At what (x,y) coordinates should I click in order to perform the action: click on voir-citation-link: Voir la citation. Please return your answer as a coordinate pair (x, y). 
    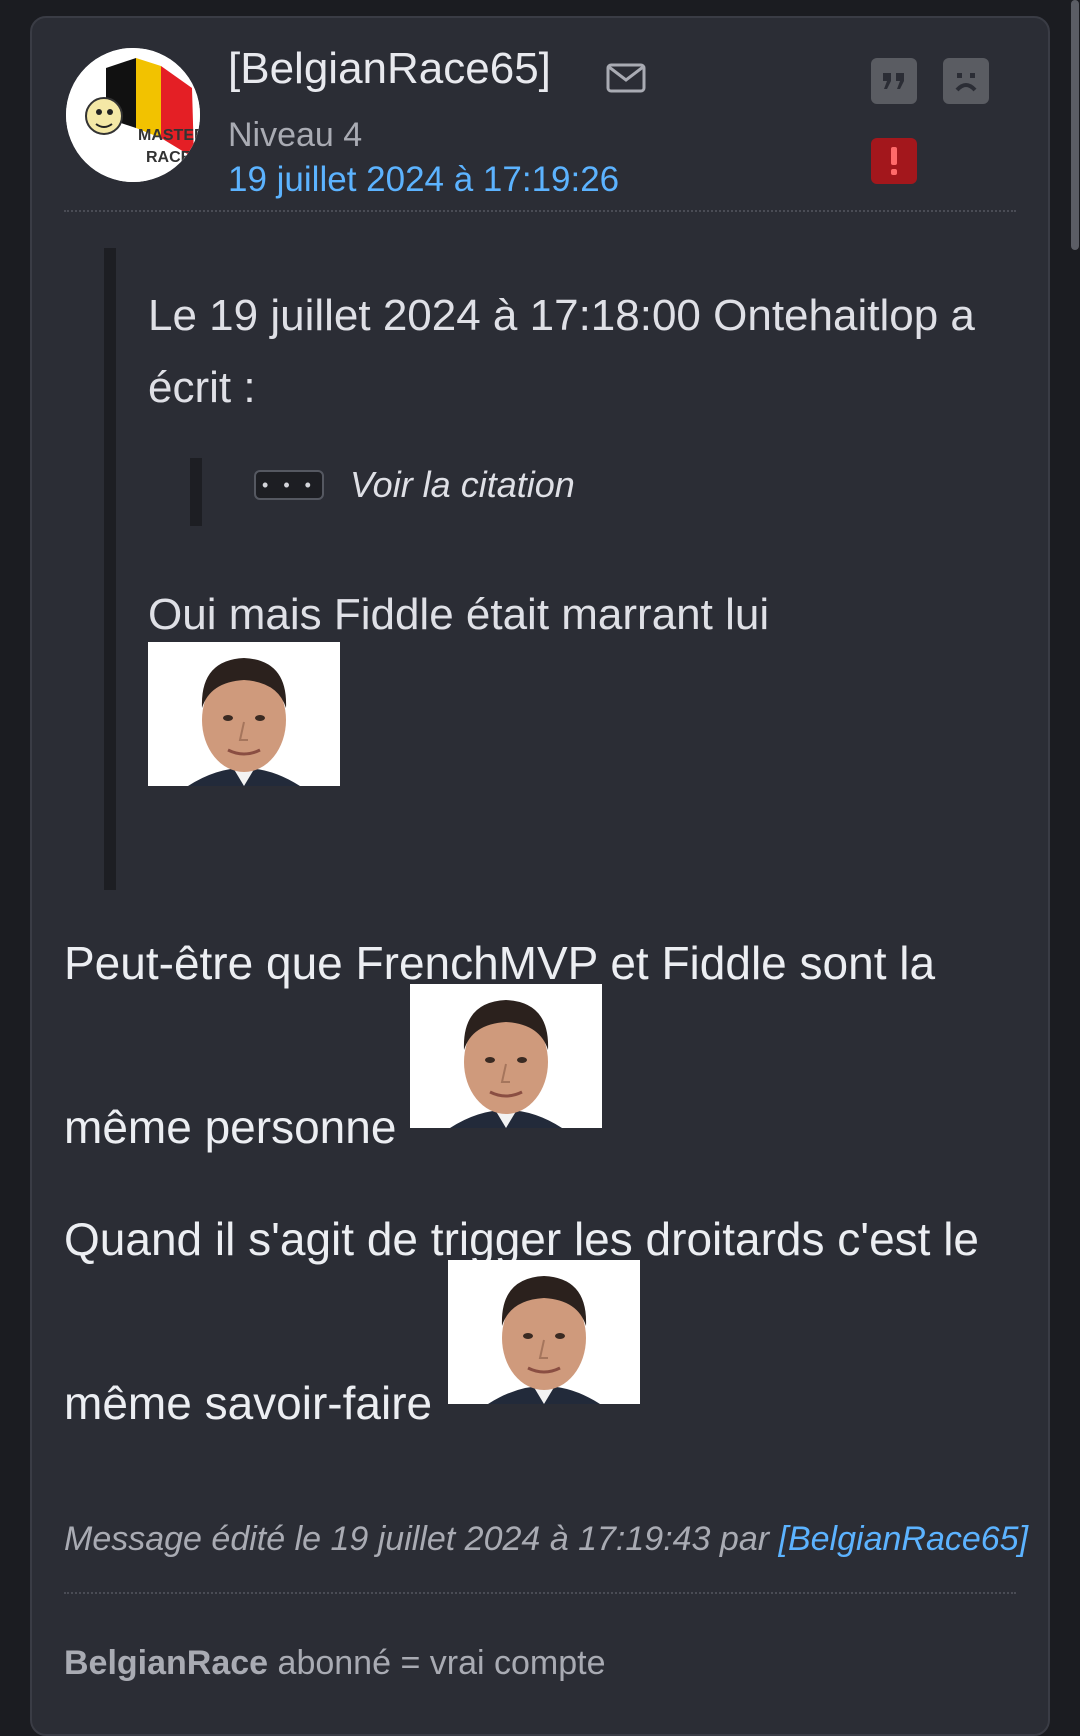
    Looking at the image, I should click on (462, 485).